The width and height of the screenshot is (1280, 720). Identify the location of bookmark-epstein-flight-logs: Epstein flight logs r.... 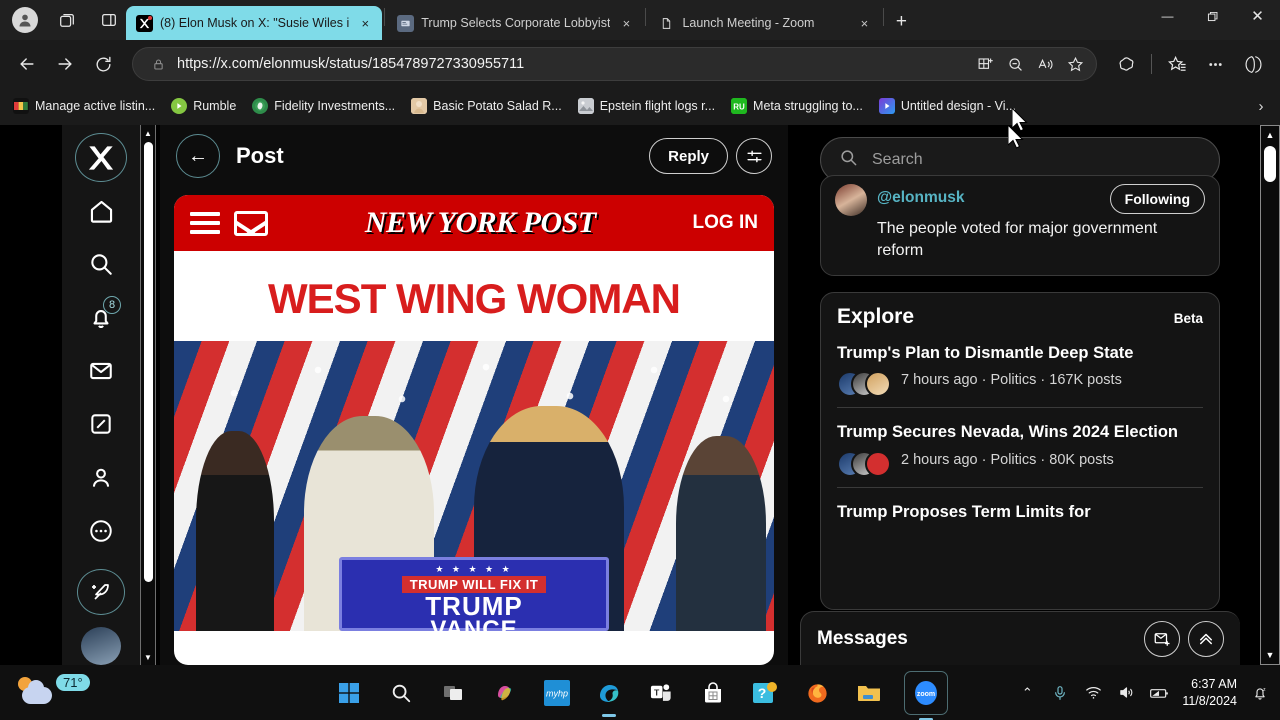
(646, 106).